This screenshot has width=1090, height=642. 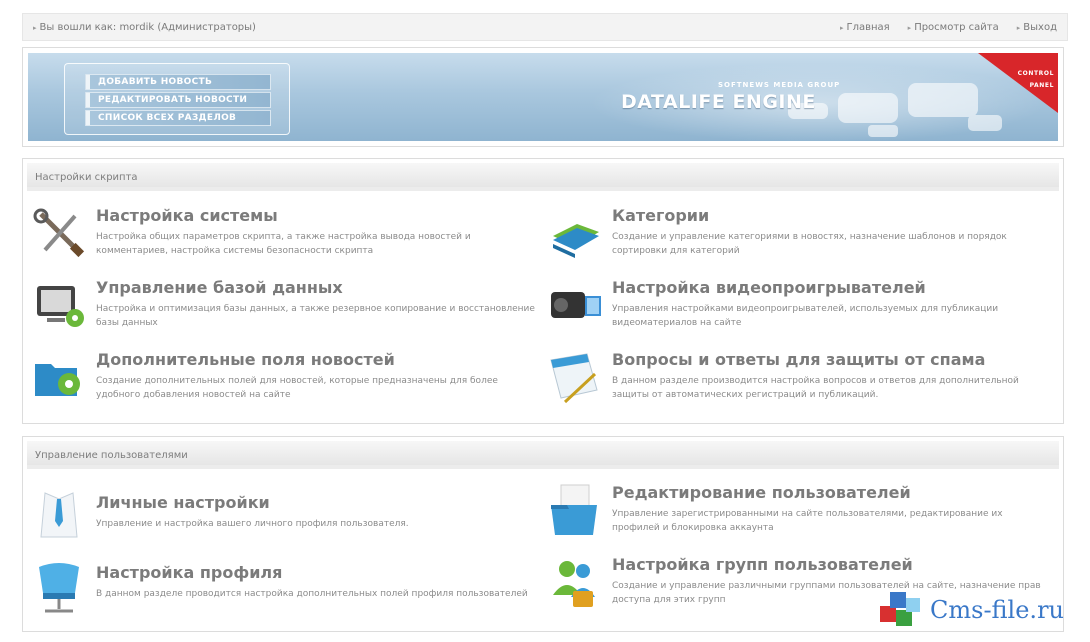 What do you see at coordinates (543, 177) in the screenshot?
I see `section-title: Настройки скрипта` at bounding box center [543, 177].